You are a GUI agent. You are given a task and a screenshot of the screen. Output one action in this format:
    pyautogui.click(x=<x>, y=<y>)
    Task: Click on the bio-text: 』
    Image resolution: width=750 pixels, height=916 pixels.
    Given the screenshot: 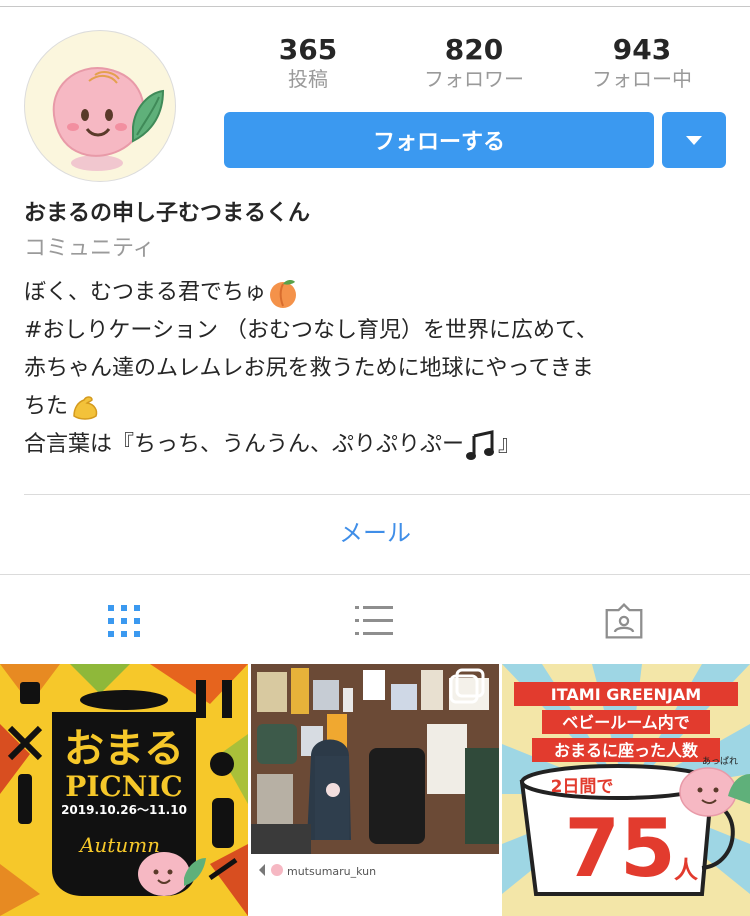 What is the action you would take?
    pyautogui.click(x=509, y=444)
    